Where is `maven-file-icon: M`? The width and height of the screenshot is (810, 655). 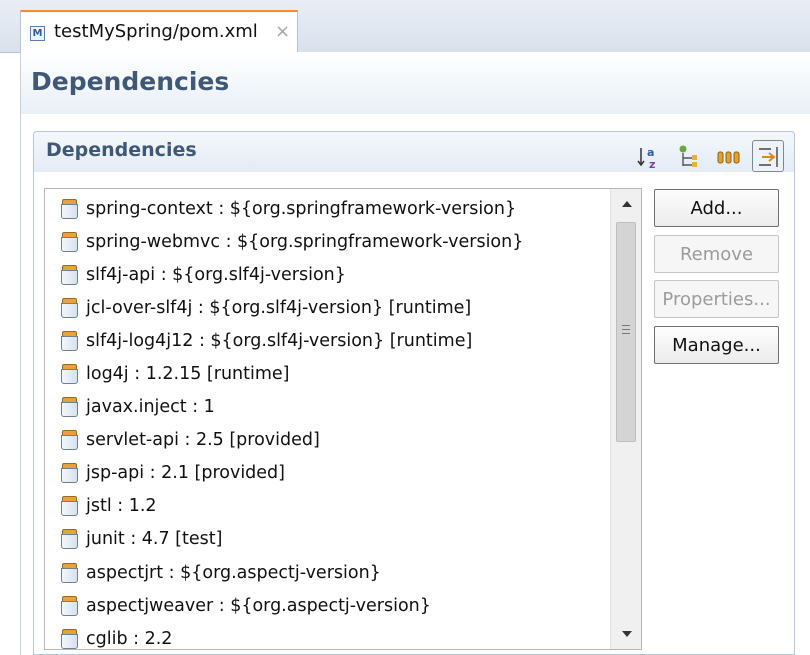 maven-file-icon: M is located at coordinates (37, 33).